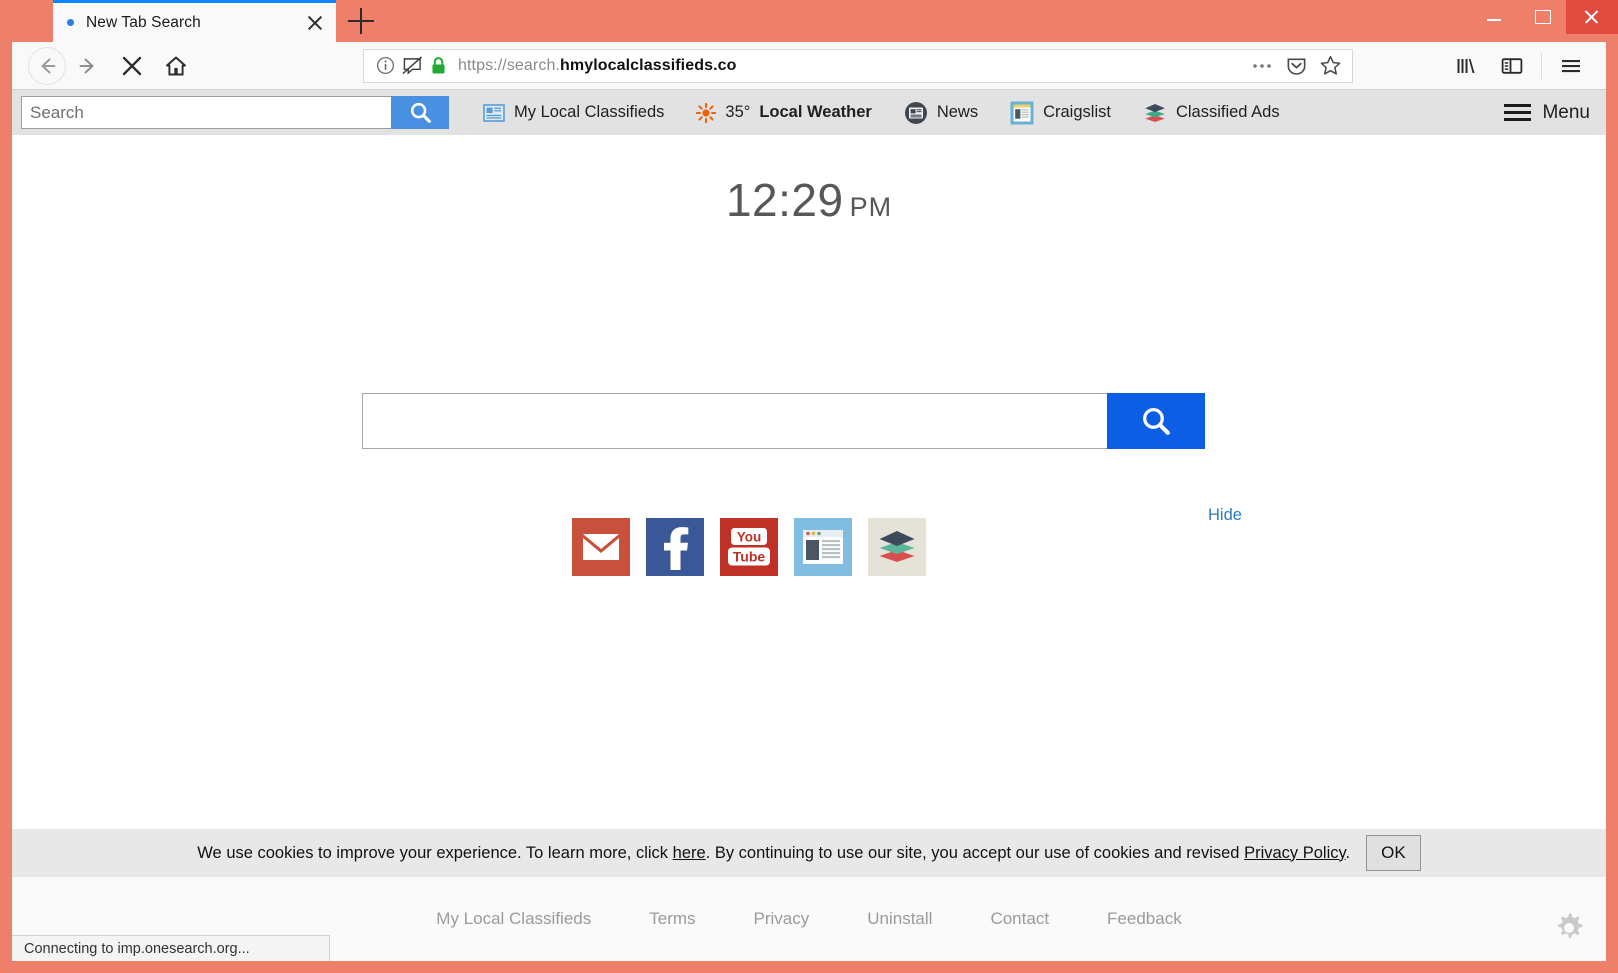 This screenshot has height=973, width=1618. I want to click on privacy-policy-link: Privacy Policy, so click(1294, 853).